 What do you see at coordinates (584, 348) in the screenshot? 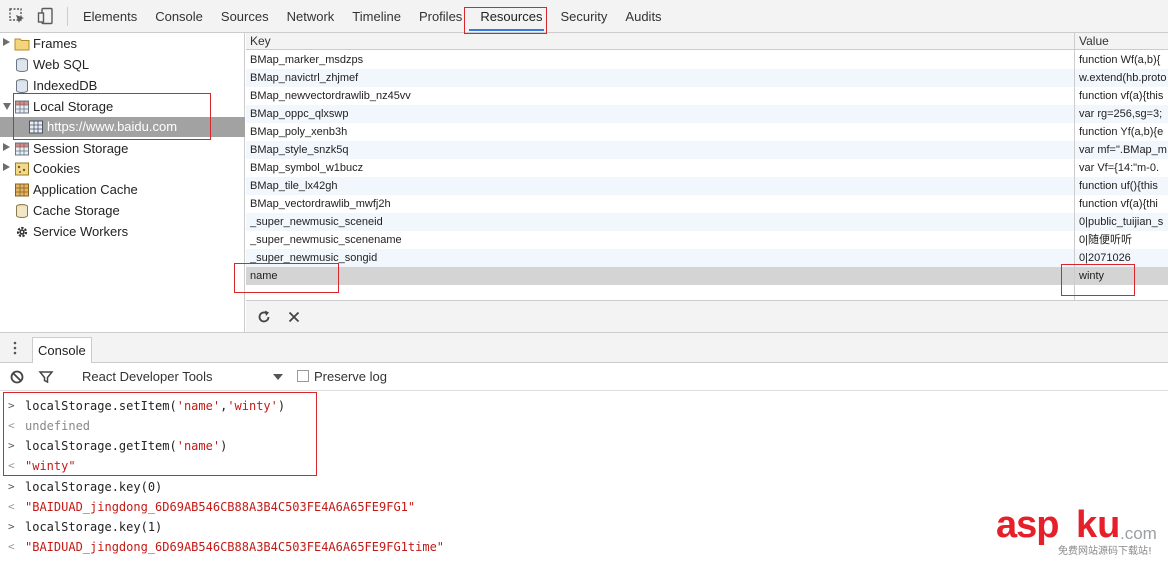
I see `drawer-tab-bar: Console` at bounding box center [584, 348].